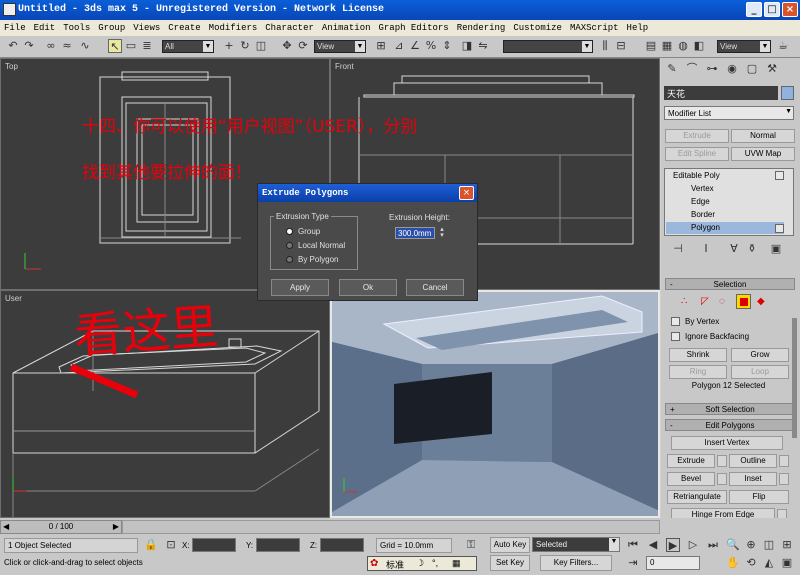 The image size is (800, 575). I want to click on go-to-end-icon: ⏭, so click(713, 545).